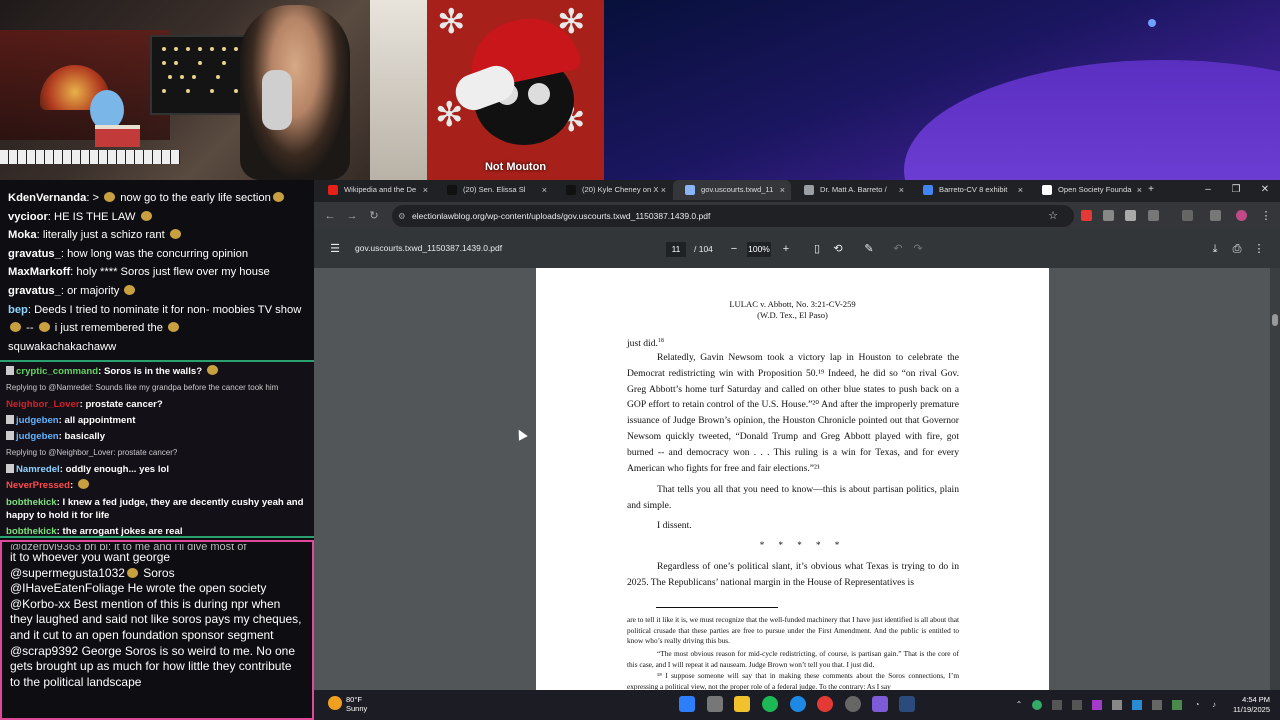 The image size is (1280, 720). I want to click on chat-username: Neighbor_Lover, so click(43, 404).